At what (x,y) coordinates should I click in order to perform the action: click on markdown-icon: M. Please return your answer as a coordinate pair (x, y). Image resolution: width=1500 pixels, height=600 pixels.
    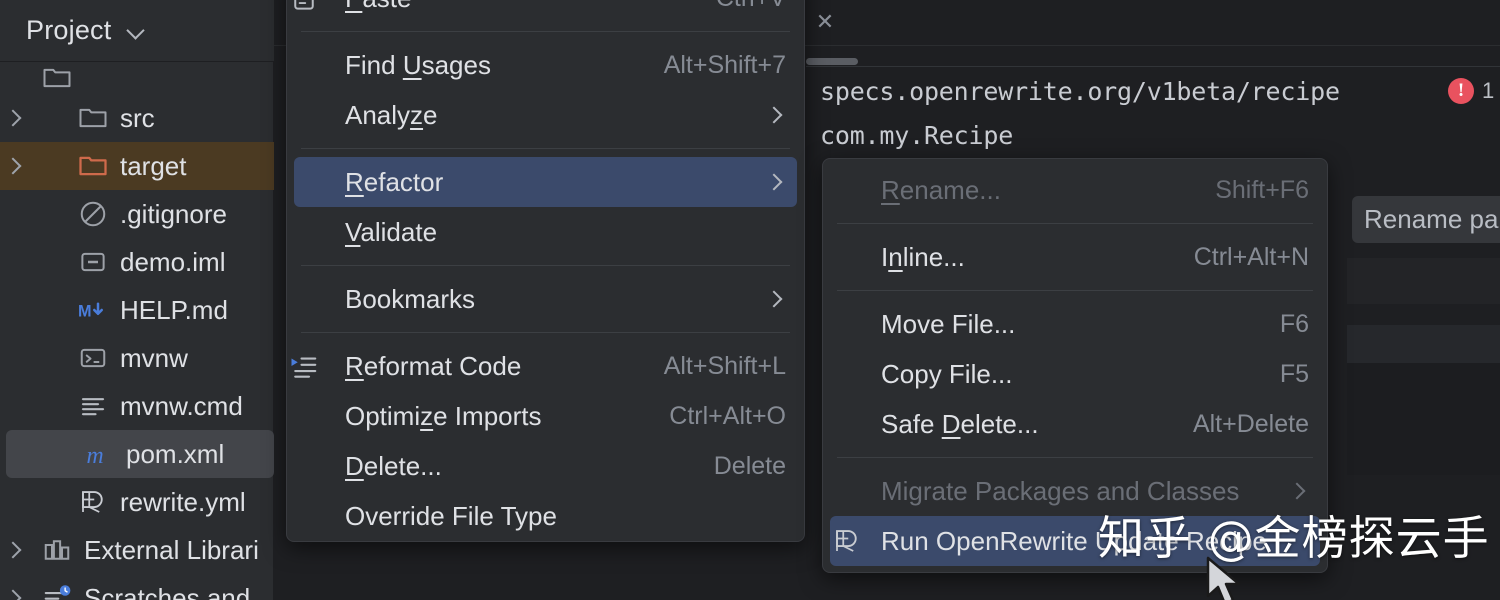
    Looking at the image, I should click on (93, 310).